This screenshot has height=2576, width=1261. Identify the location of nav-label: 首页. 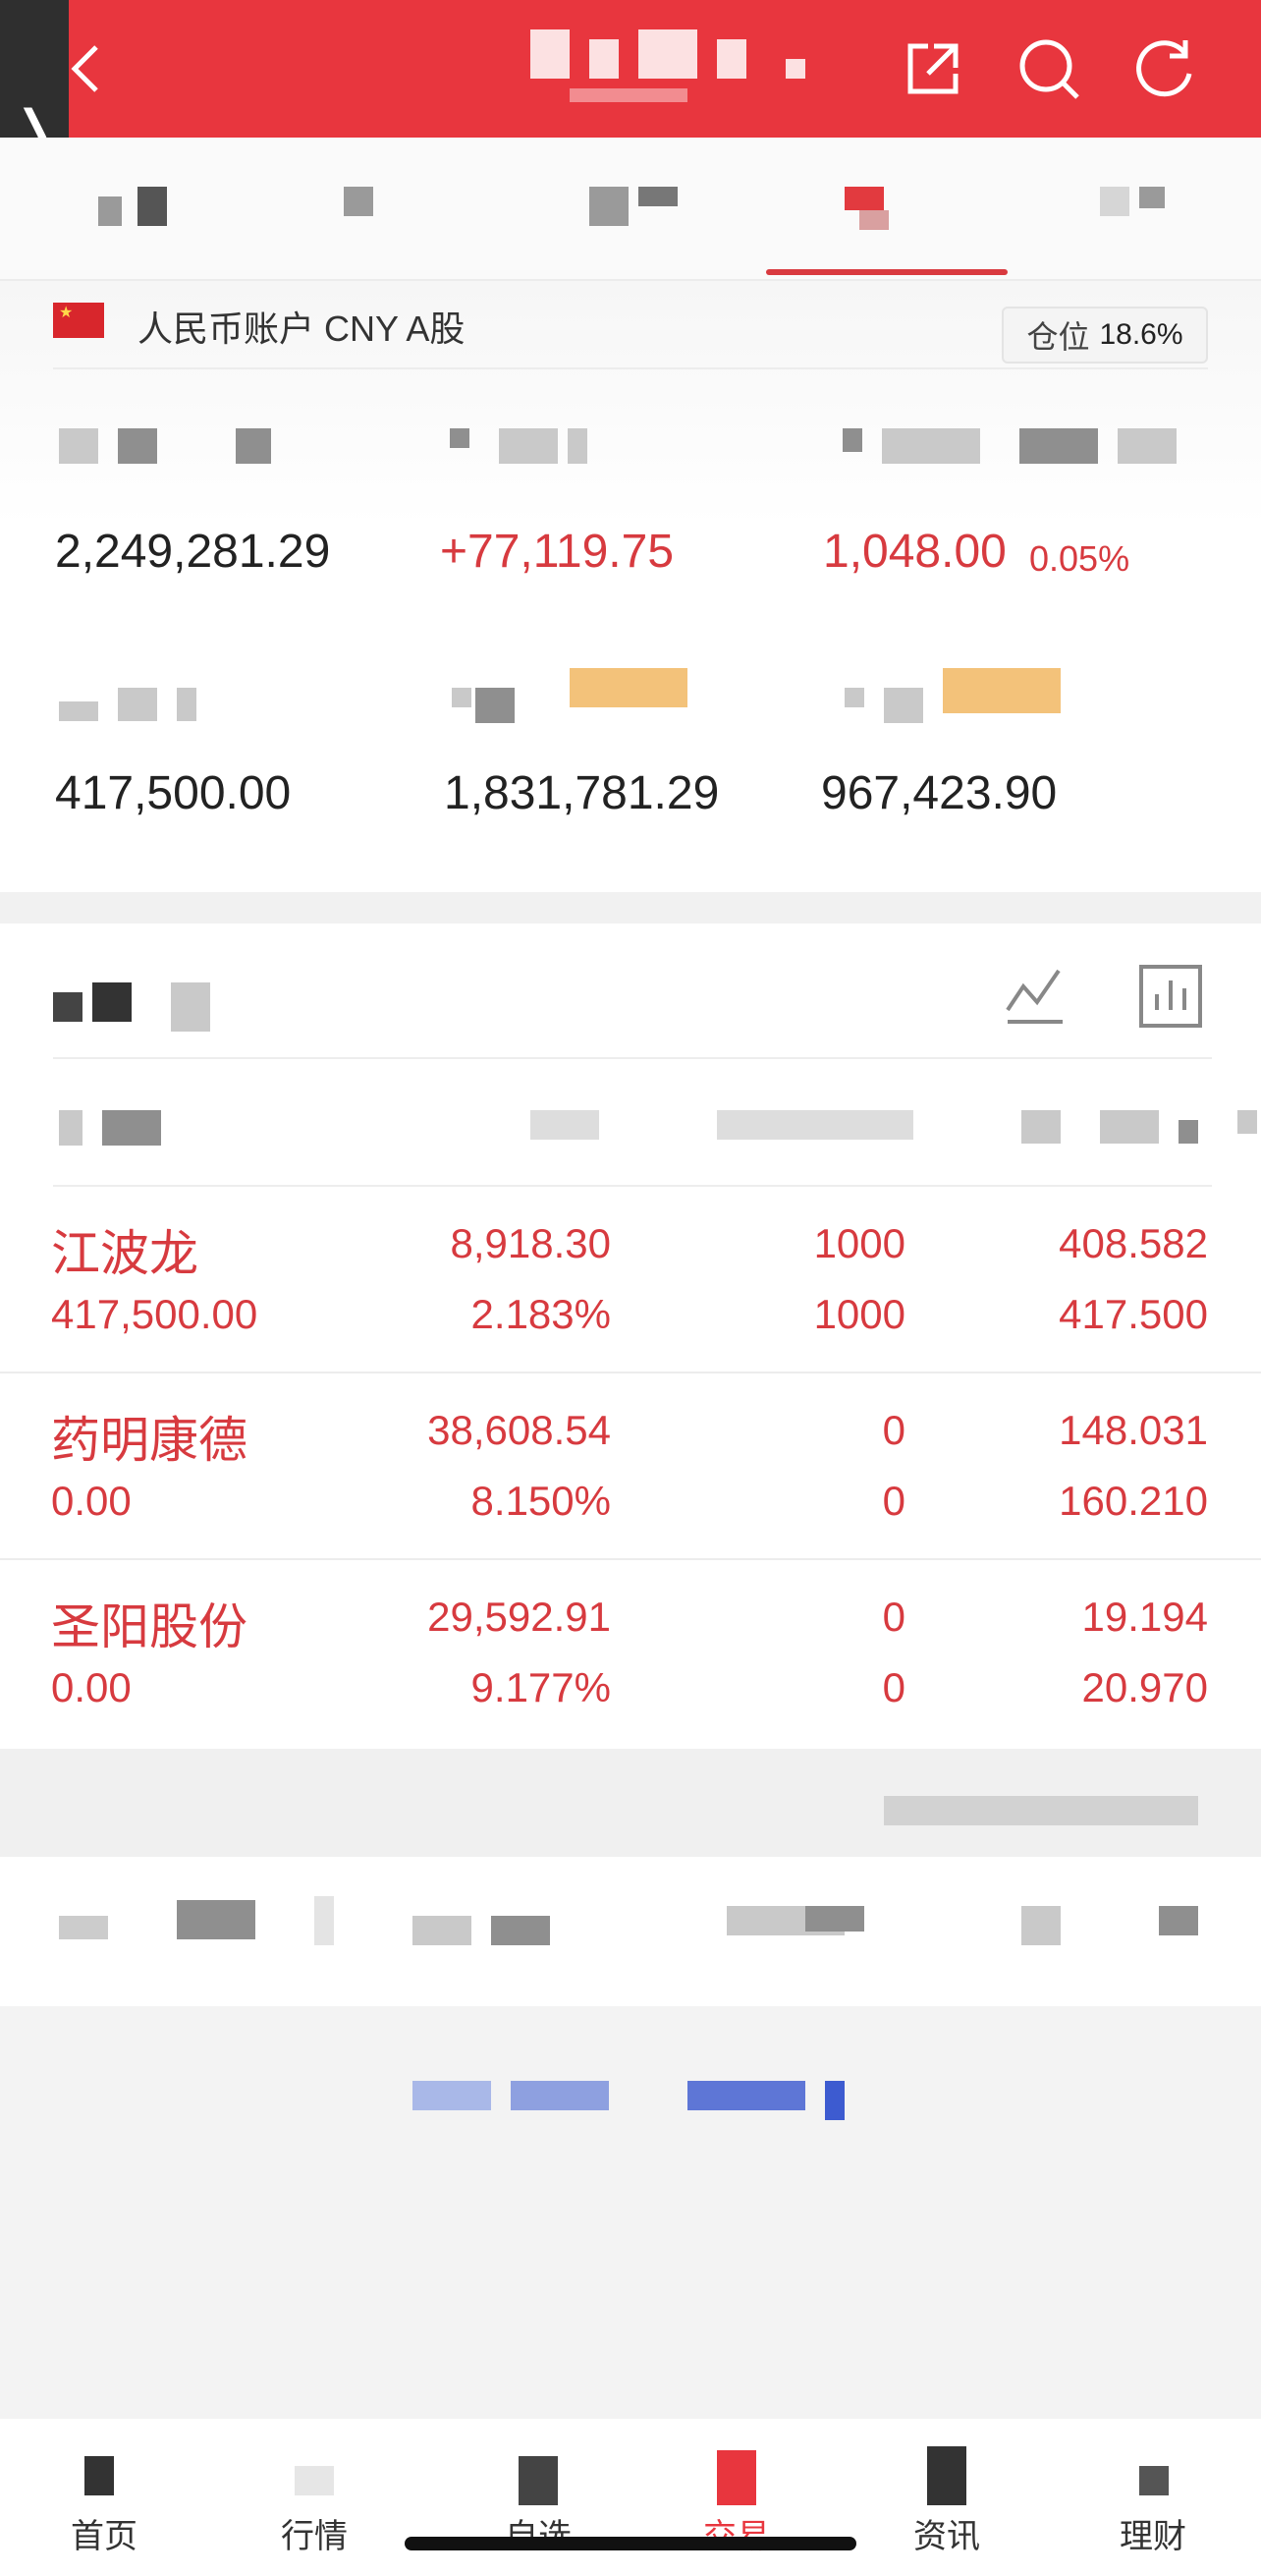
(104, 2536).